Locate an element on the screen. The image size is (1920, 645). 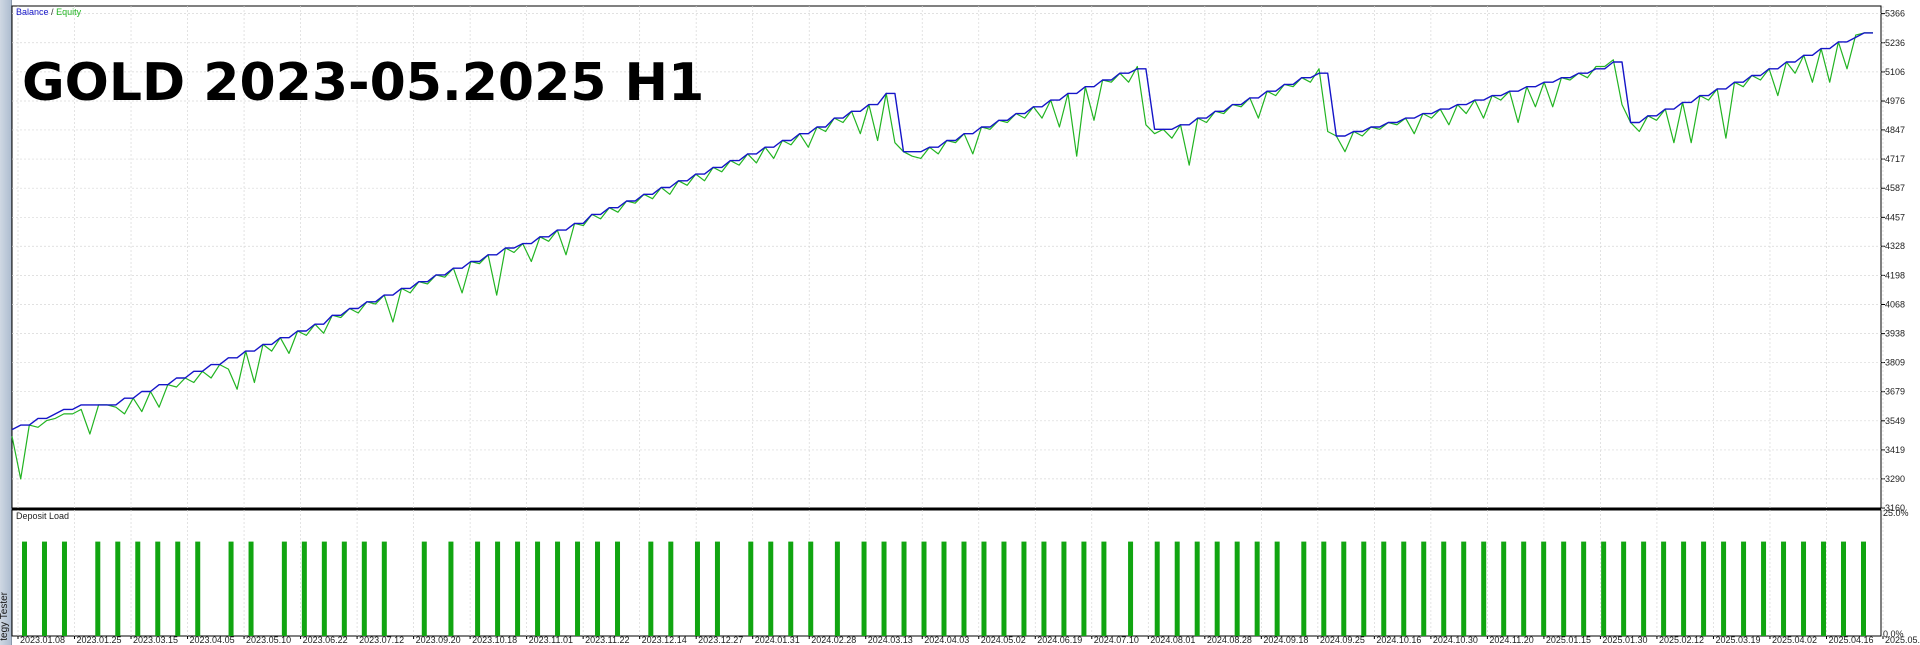
x-tick-label: 2024.09.25 is located at coordinates (1342, 640).